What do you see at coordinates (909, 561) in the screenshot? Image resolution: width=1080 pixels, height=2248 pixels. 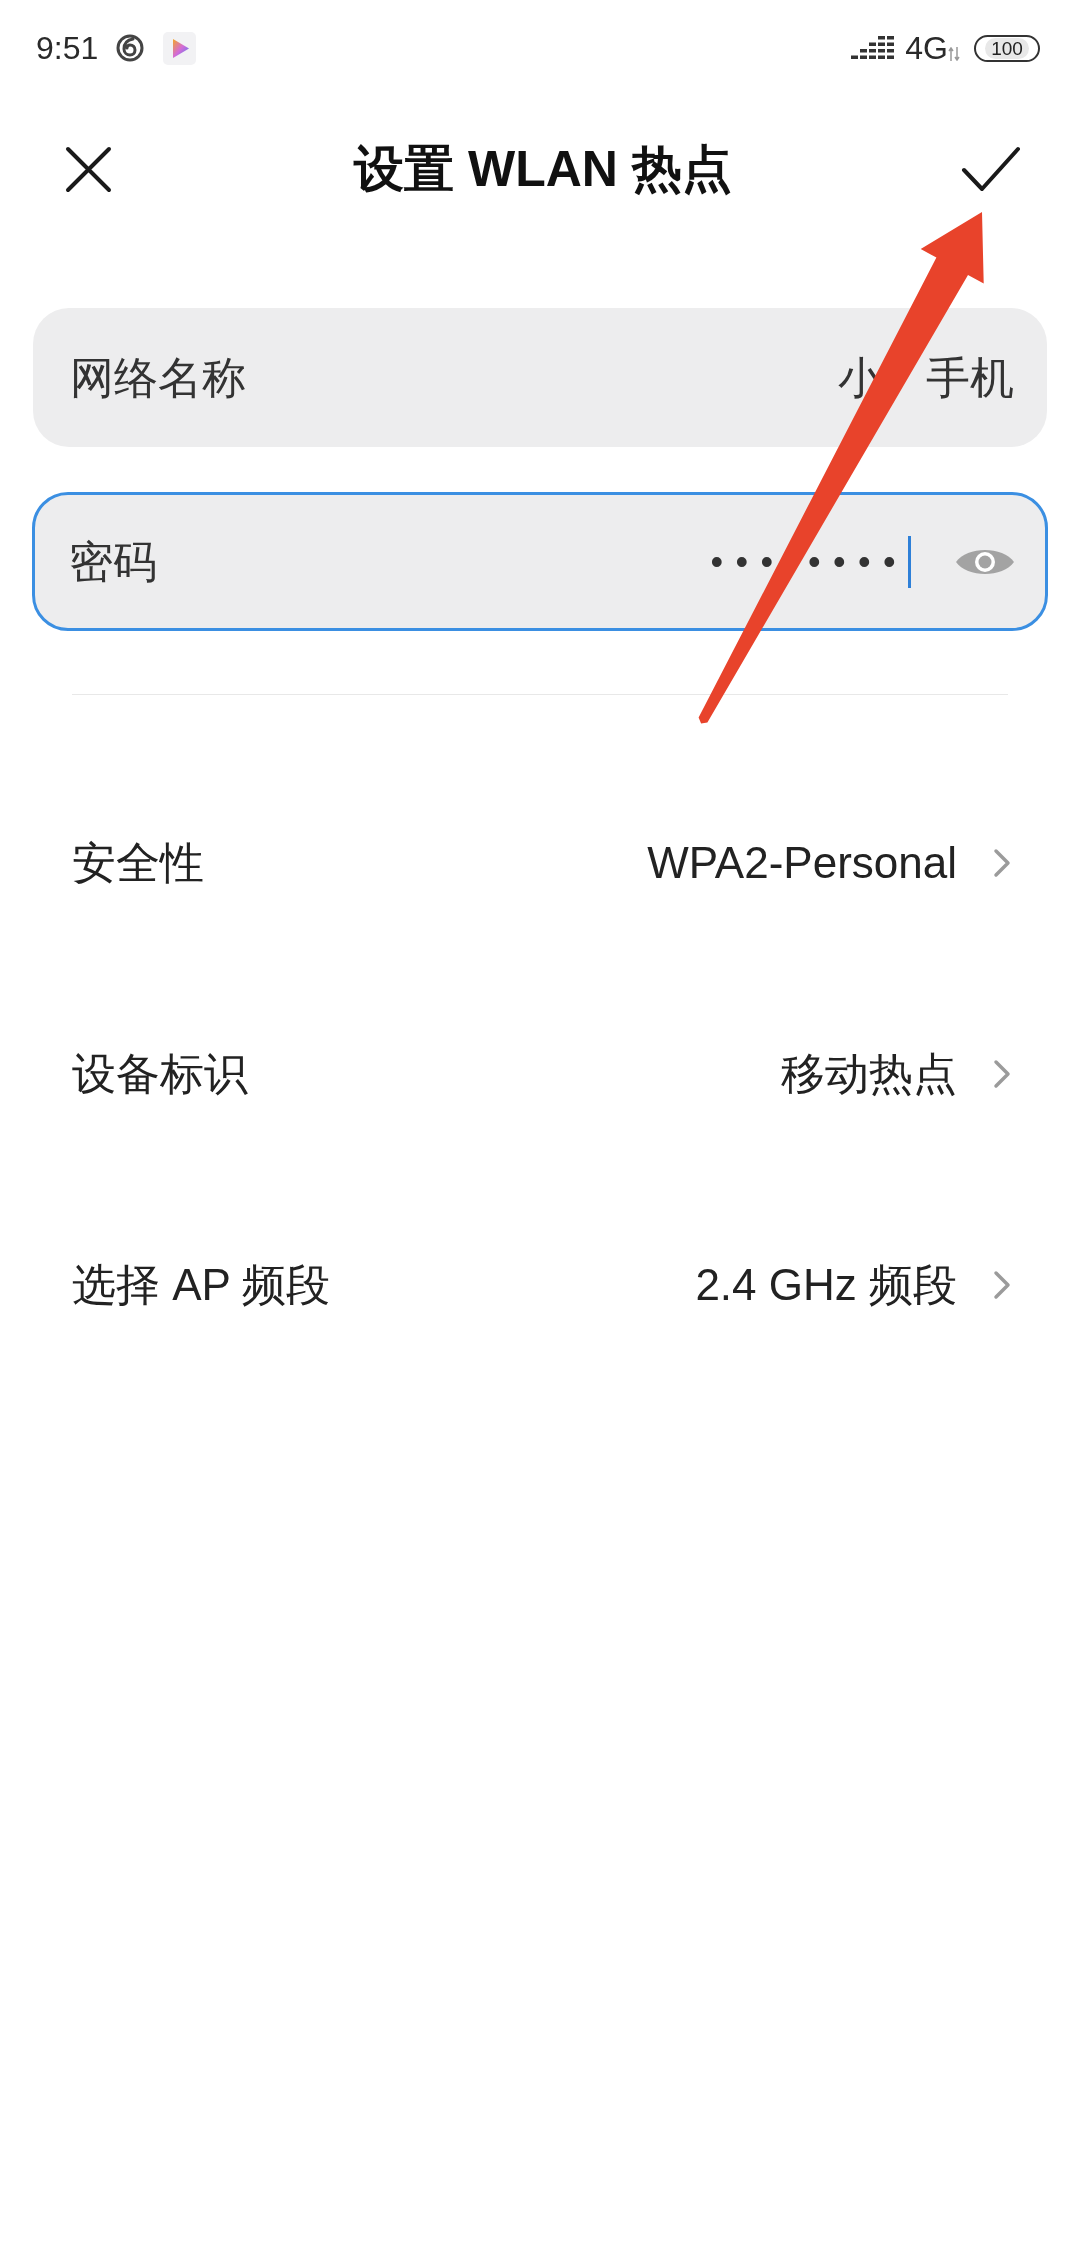 I see `text-cursor` at bounding box center [909, 561].